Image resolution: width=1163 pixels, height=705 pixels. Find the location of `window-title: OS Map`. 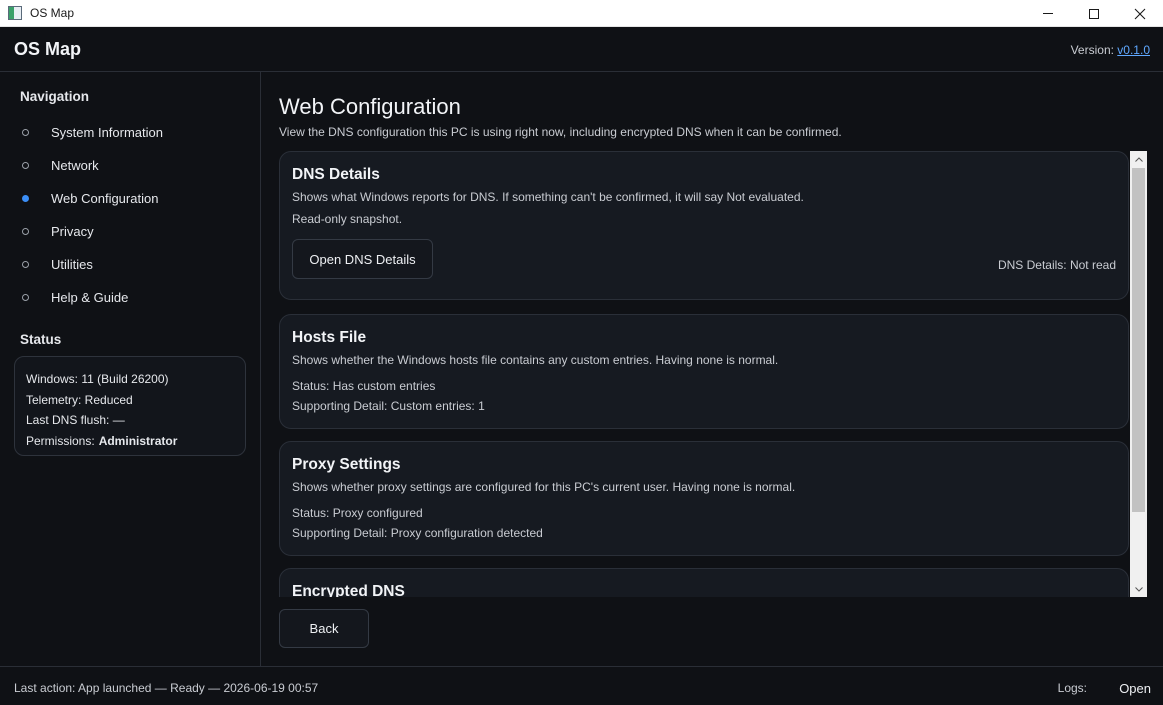

window-title: OS Map is located at coordinates (52, 13).